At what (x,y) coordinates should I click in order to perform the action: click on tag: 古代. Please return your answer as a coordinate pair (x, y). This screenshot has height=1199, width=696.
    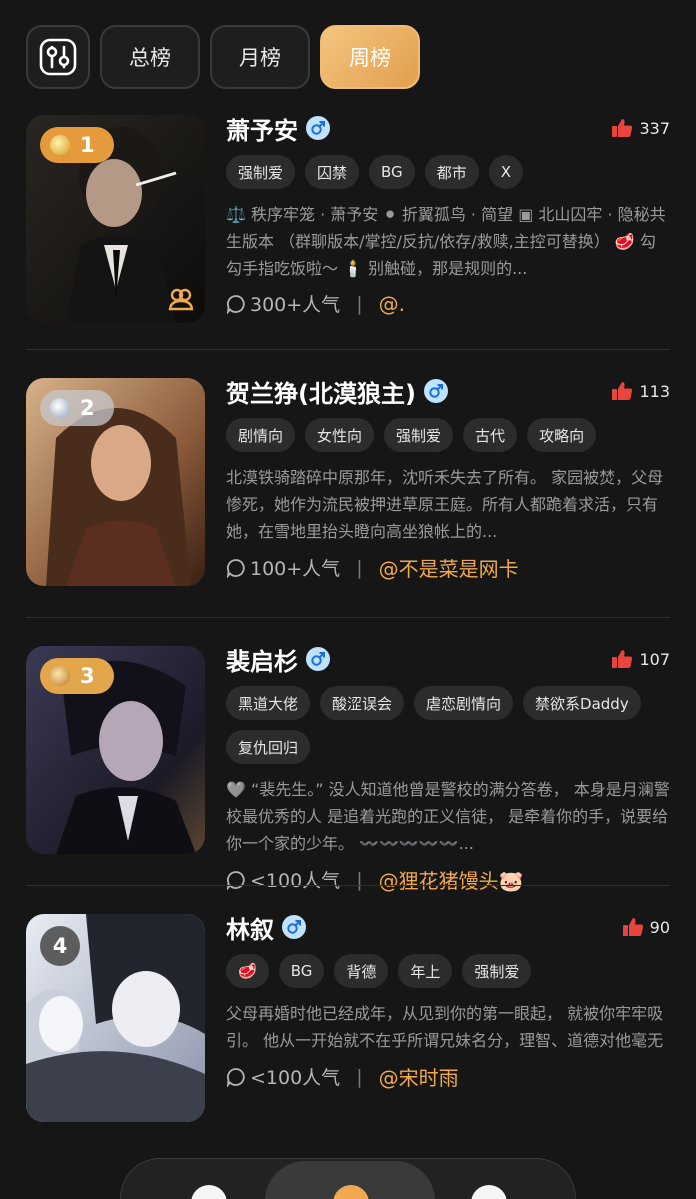
    Looking at the image, I should click on (490, 435).